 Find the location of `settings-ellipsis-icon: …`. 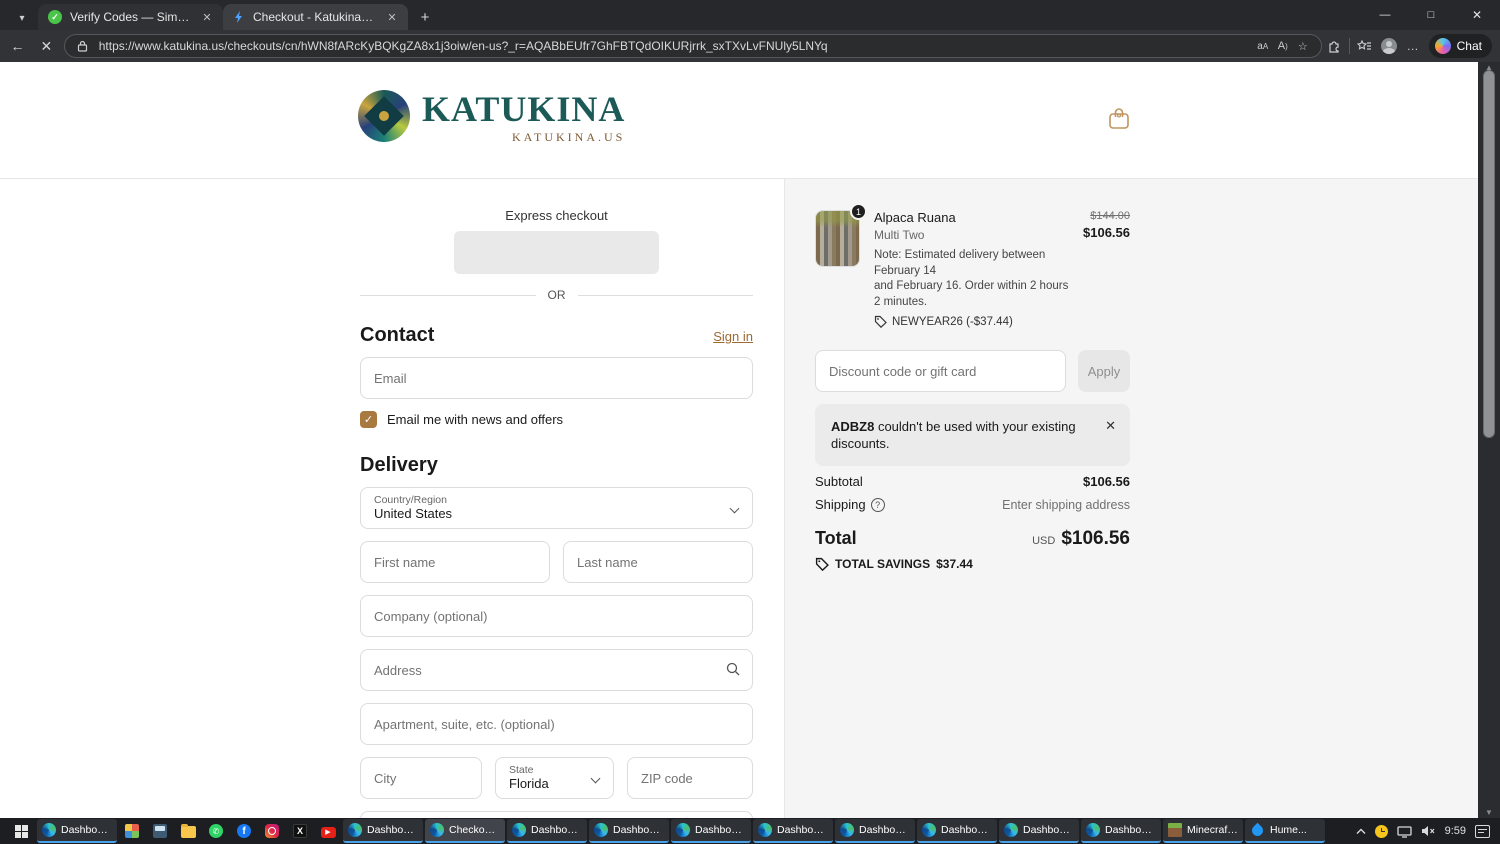

settings-ellipsis-icon: … is located at coordinates (1413, 46).